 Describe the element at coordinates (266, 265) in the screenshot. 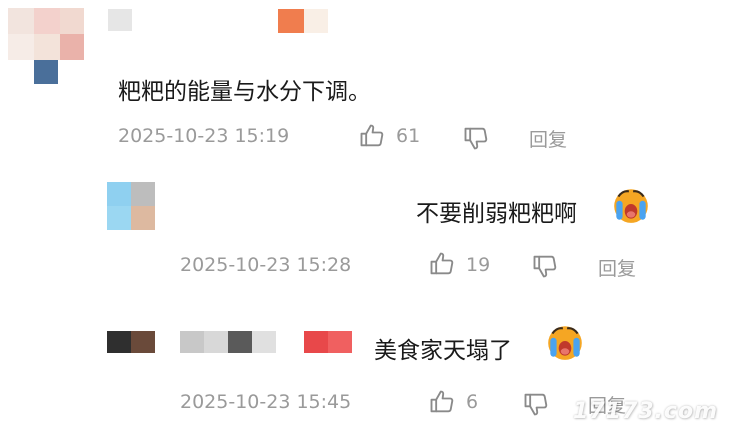

I see `comment-time: 2025-10-23 15:28` at that location.